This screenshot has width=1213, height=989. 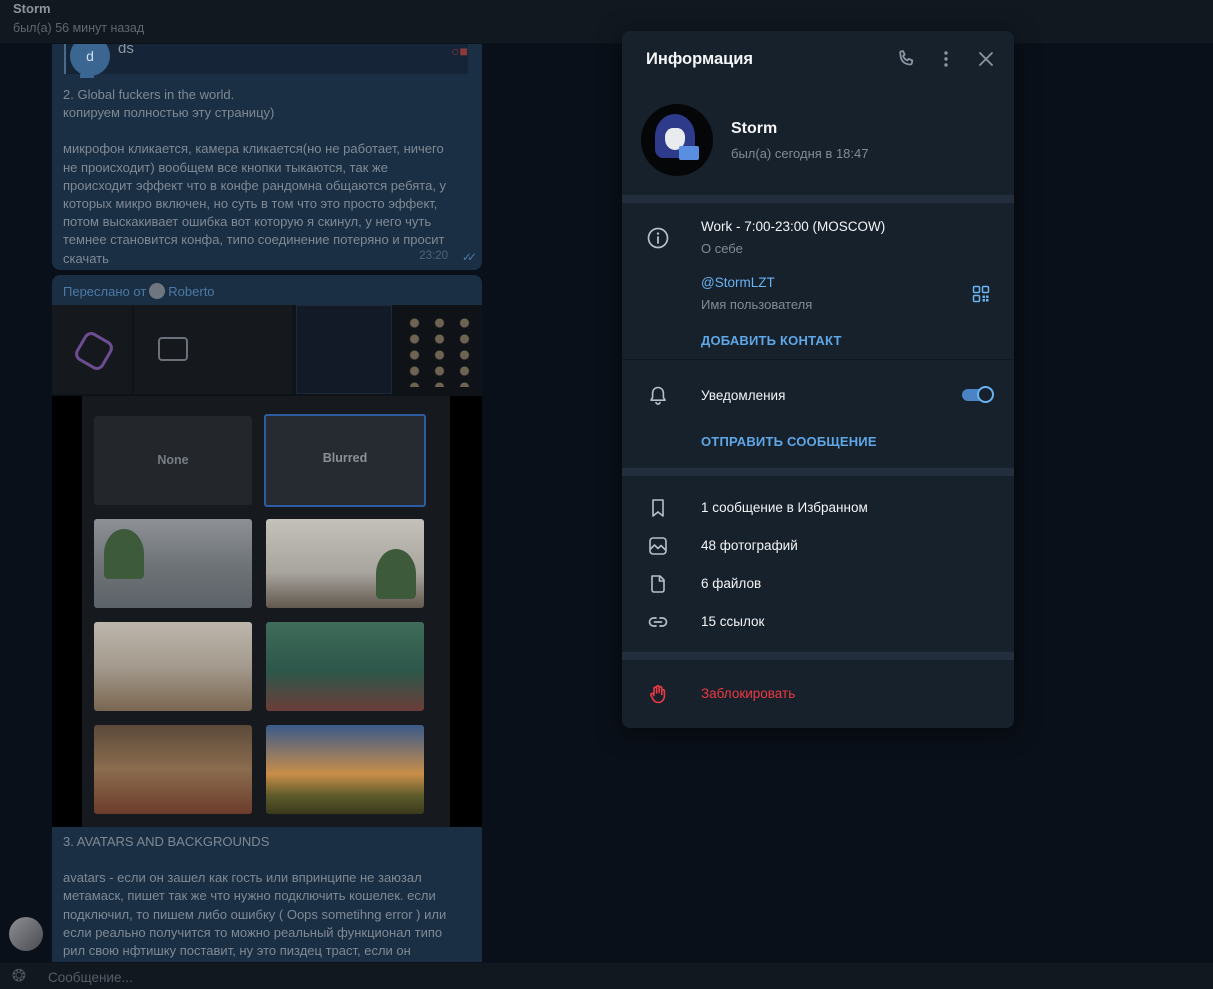 What do you see at coordinates (169, 113) in the screenshot?
I see `message-text-line: копируем полностью эту страницу)` at bounding box center [169, 113].